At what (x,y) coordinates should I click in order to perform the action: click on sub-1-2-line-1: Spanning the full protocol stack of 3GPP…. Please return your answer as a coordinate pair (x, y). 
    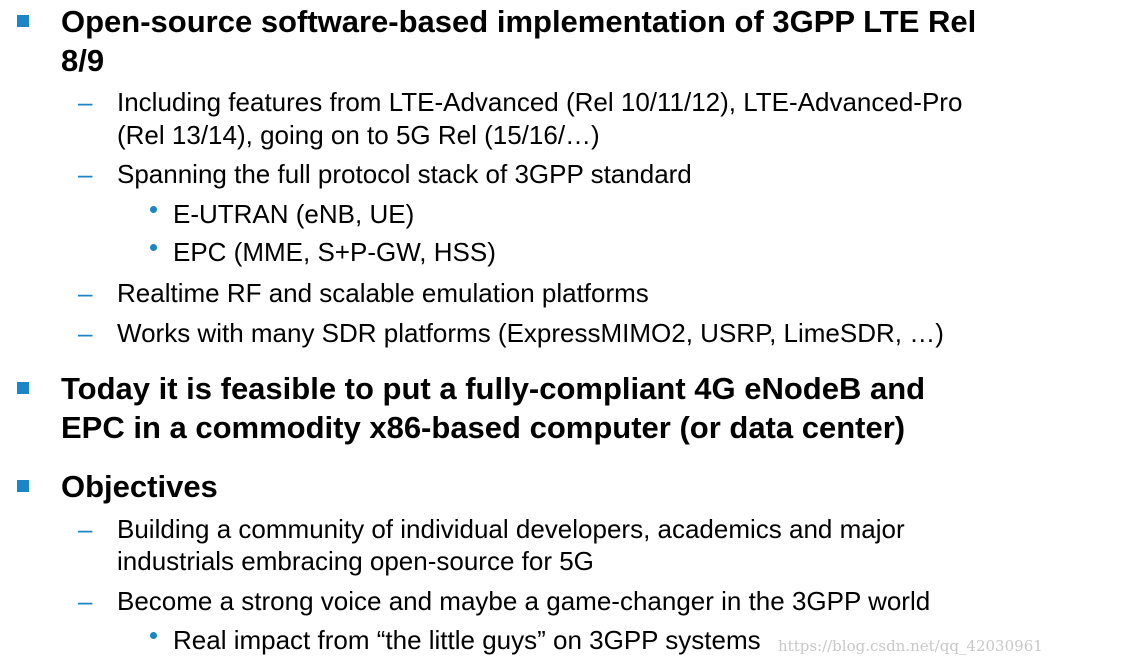
    Looking at the image, I should click on (404, 174).